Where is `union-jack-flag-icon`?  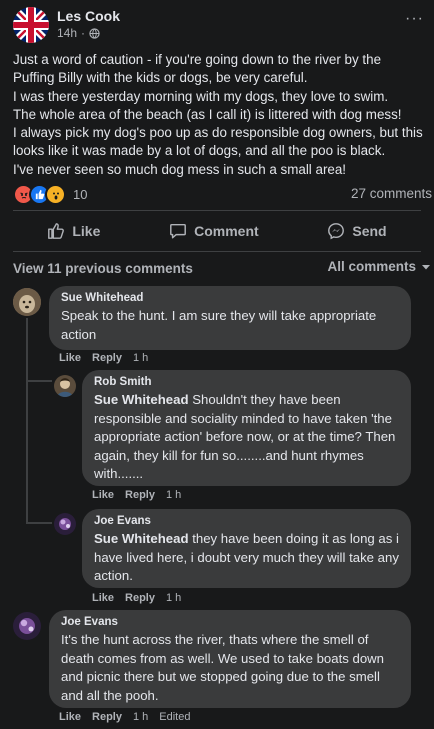
union-jack-flag-icon is located at coordinates (31, 25).